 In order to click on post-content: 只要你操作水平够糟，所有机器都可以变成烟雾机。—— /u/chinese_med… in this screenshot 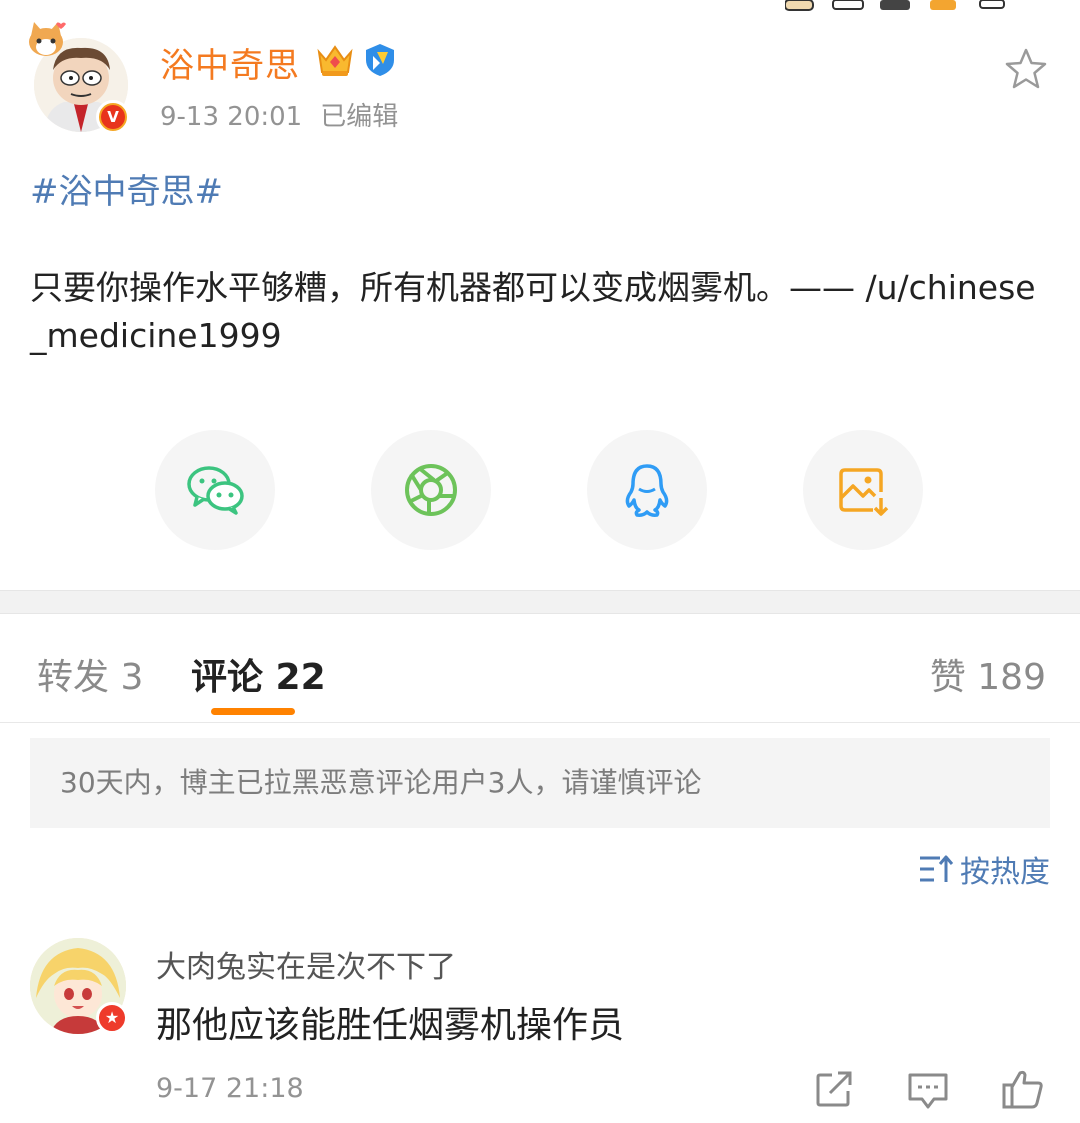, I will do `click(533, 311)`.